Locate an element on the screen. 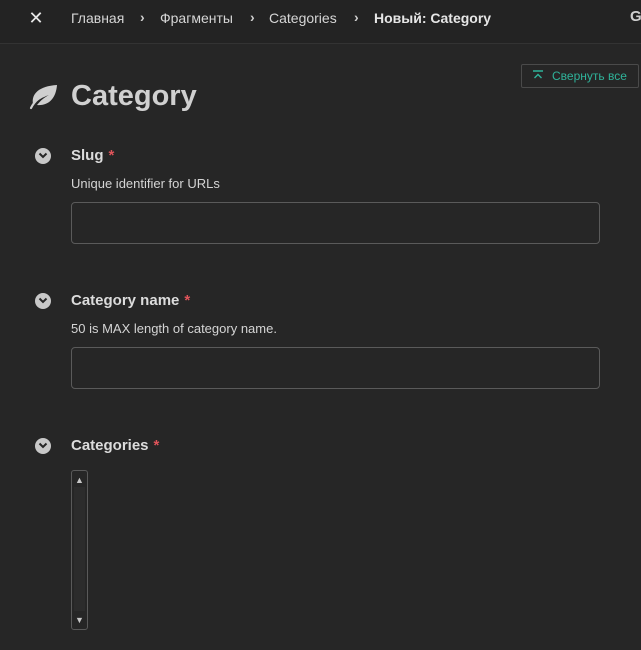 This screenshot has height=650, width=641. collapse-category-name-toggle is located at coordinates (43, 301).